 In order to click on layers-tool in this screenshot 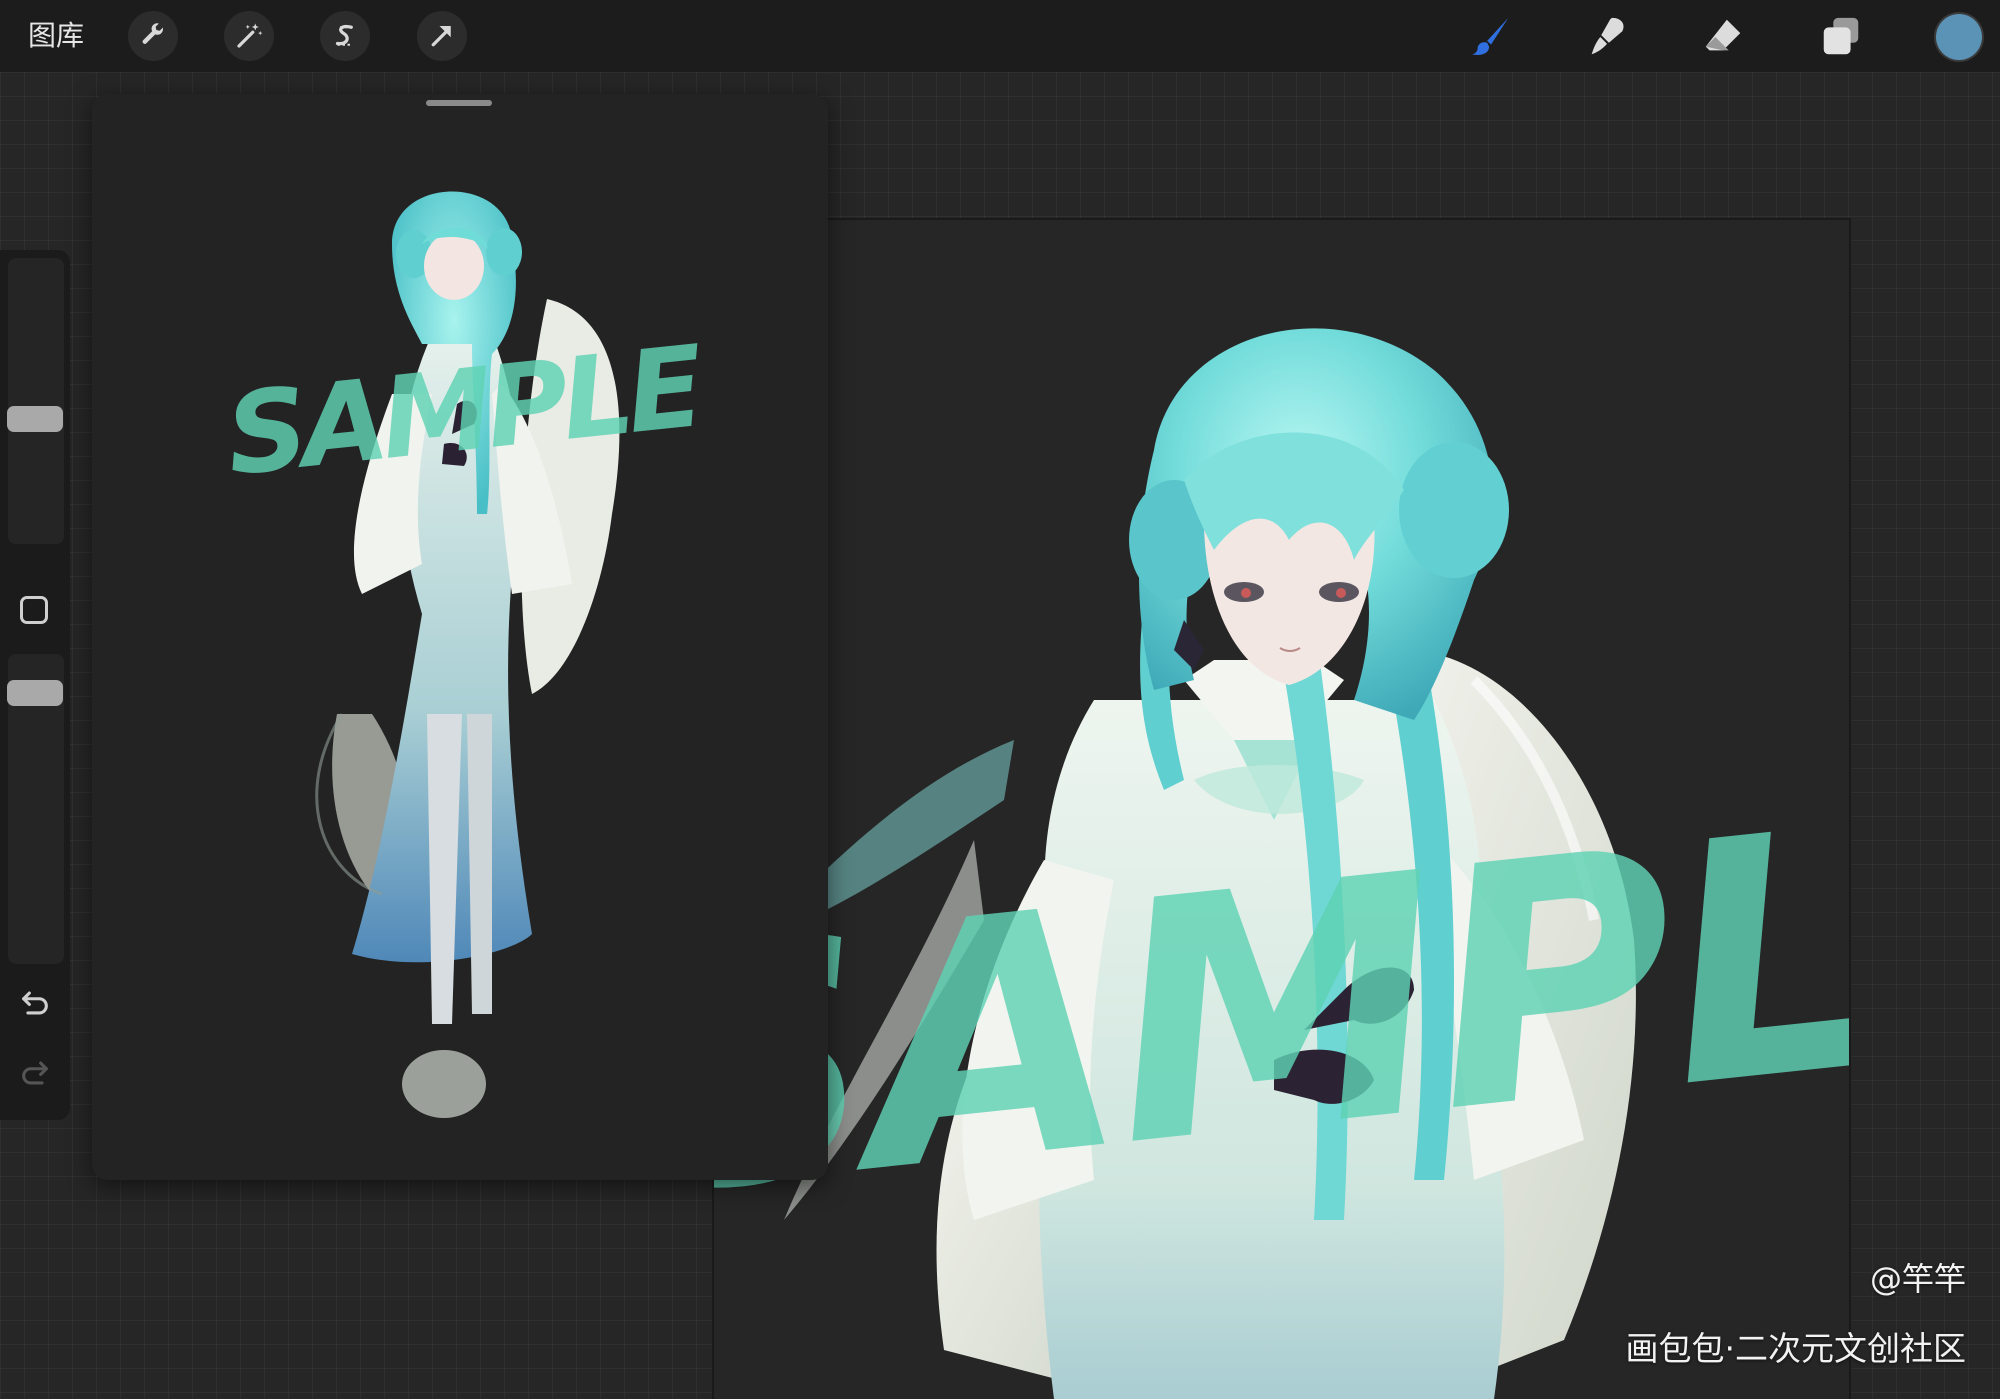, I will do `click(1841, 37)`.